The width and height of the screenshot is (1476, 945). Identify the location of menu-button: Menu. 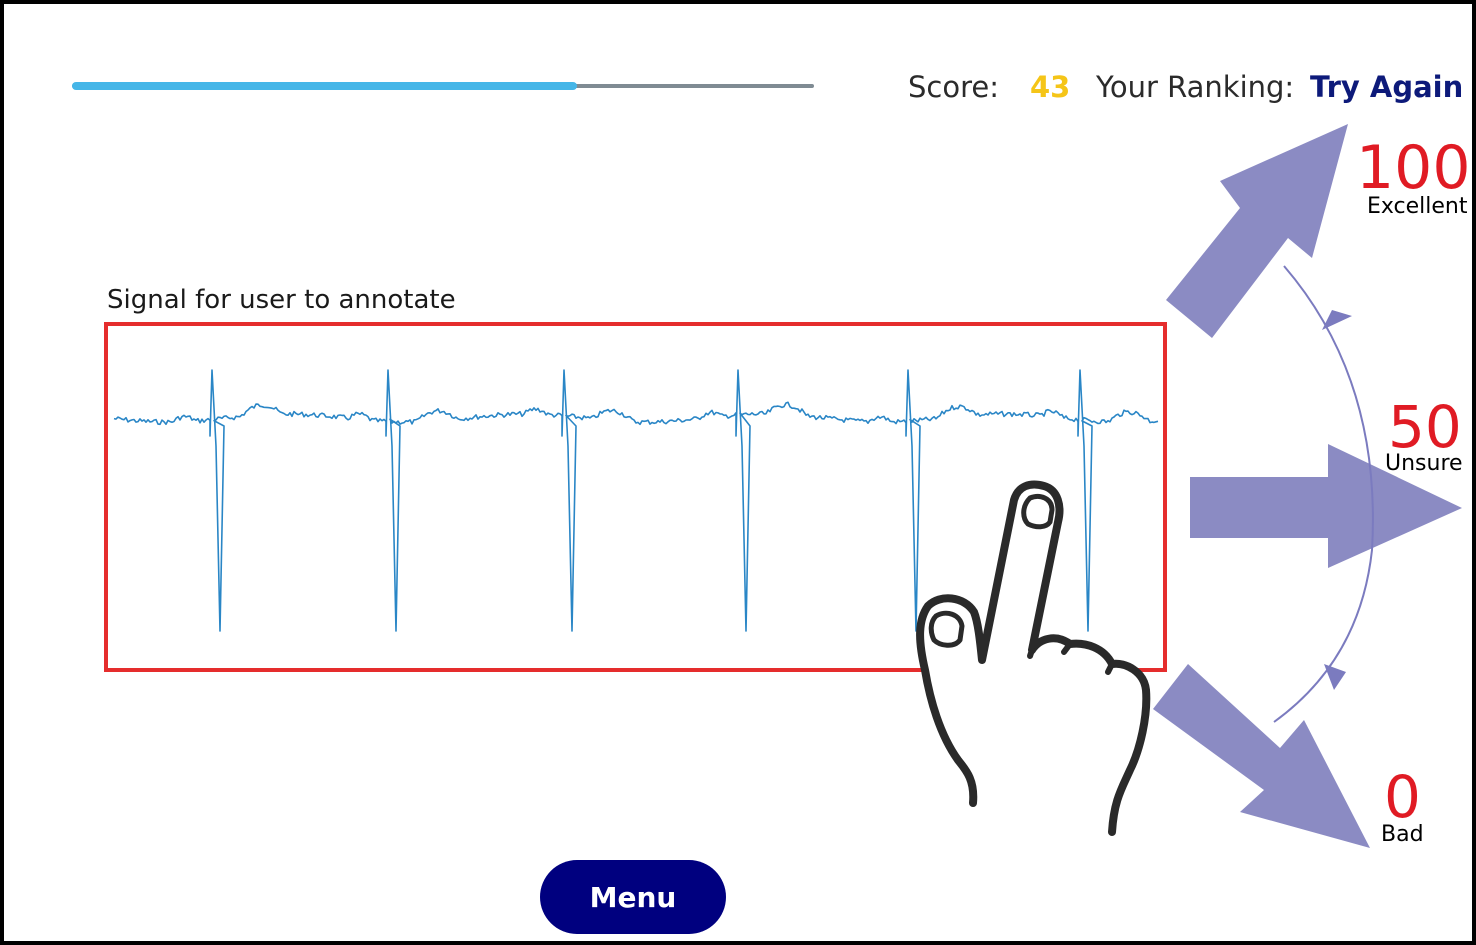
(633, 897).